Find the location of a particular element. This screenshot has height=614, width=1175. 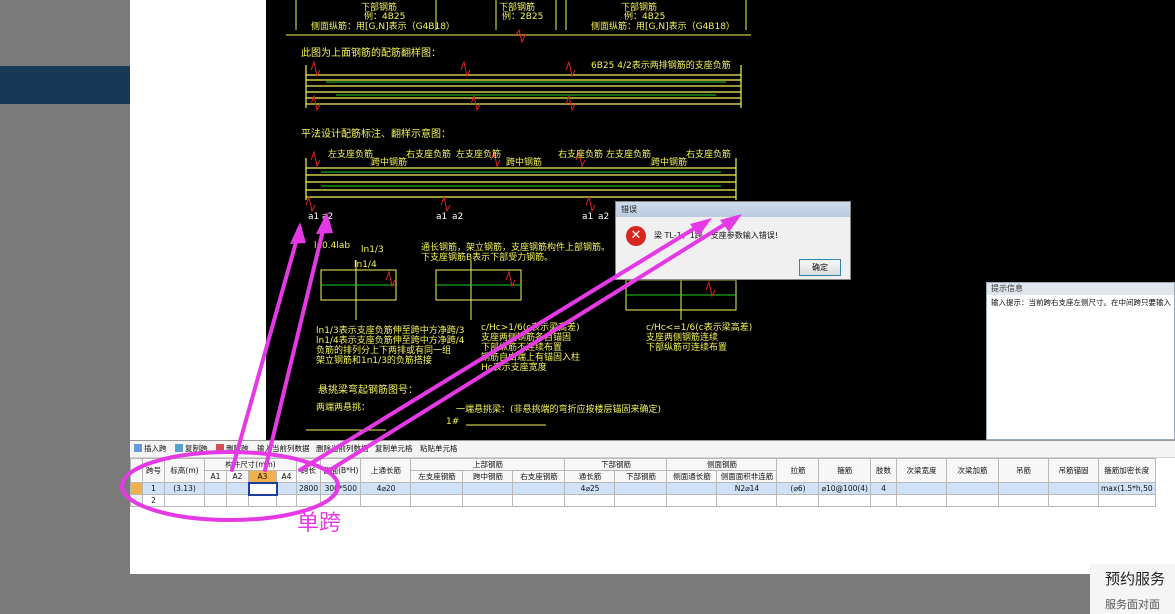

cad-note: 下部纵筋可连续布置 is located at coordinates (687, 348).